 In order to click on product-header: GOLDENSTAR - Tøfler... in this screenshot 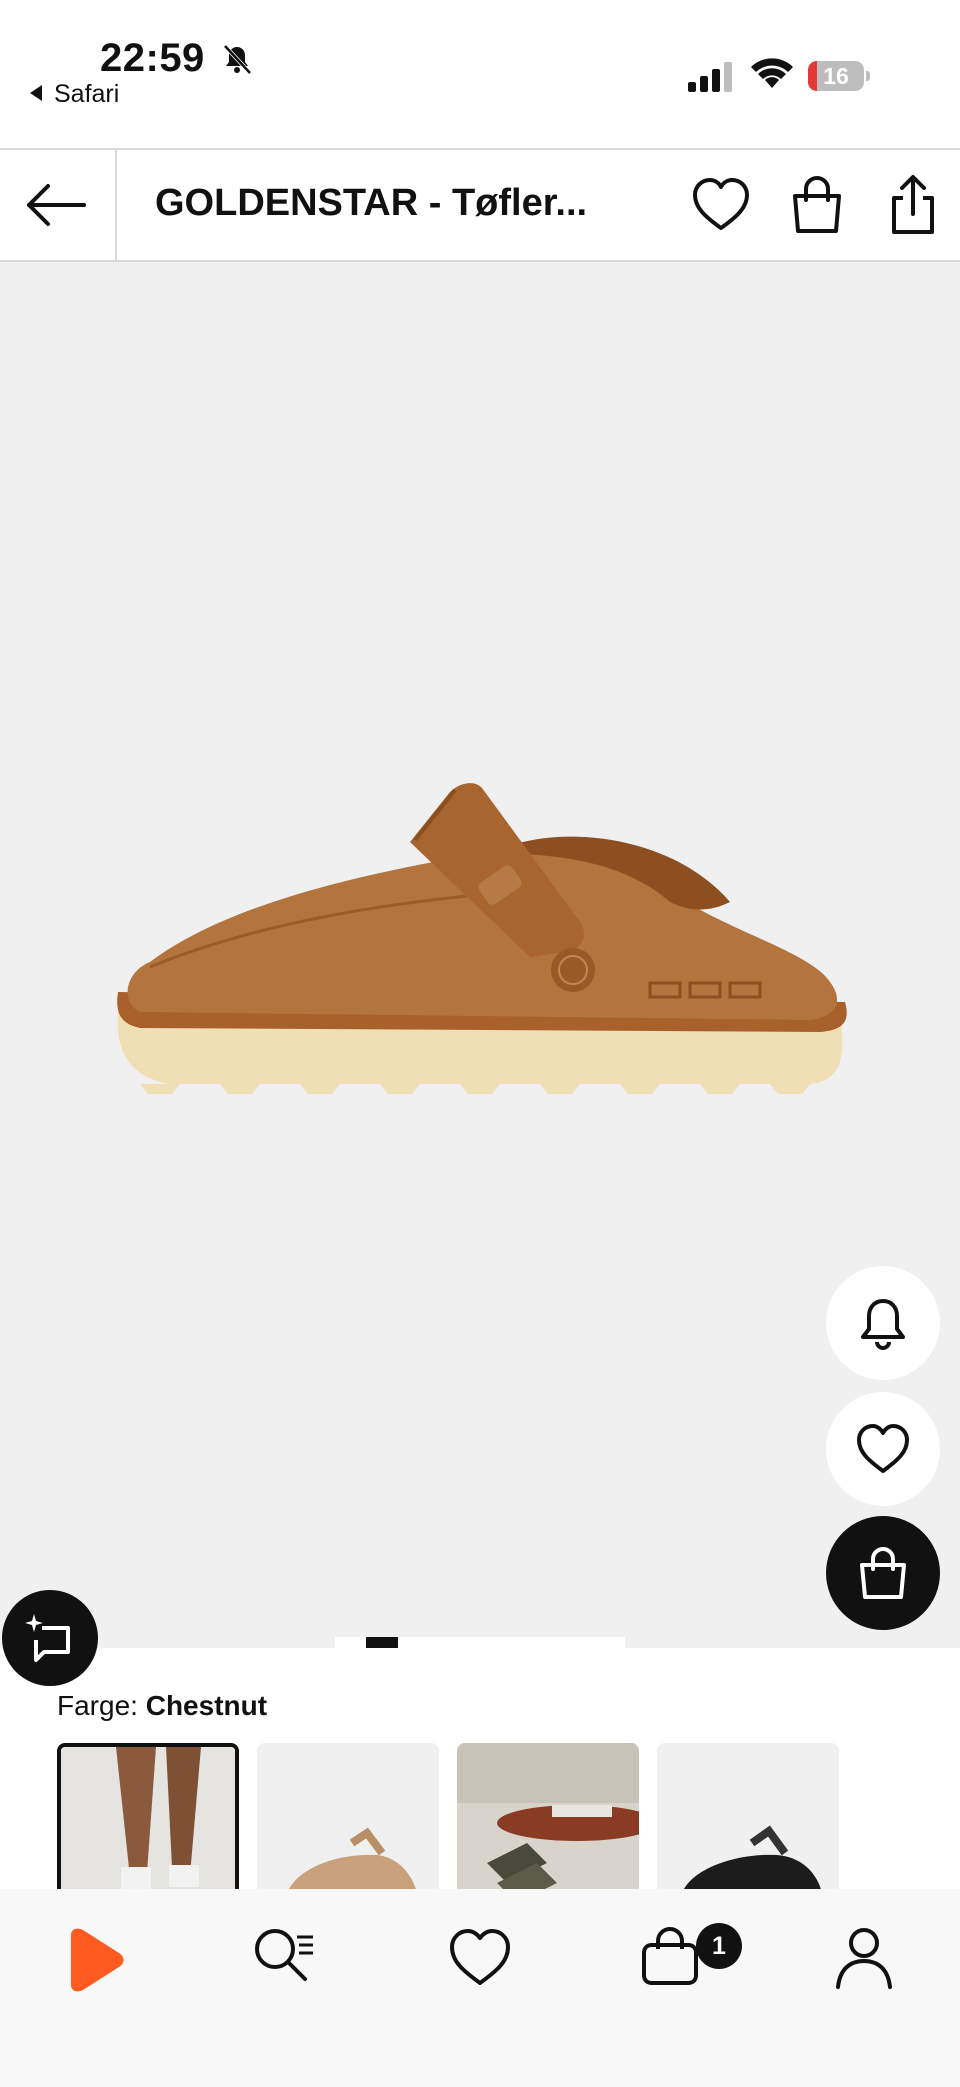, I will do `click(480, 206)`.